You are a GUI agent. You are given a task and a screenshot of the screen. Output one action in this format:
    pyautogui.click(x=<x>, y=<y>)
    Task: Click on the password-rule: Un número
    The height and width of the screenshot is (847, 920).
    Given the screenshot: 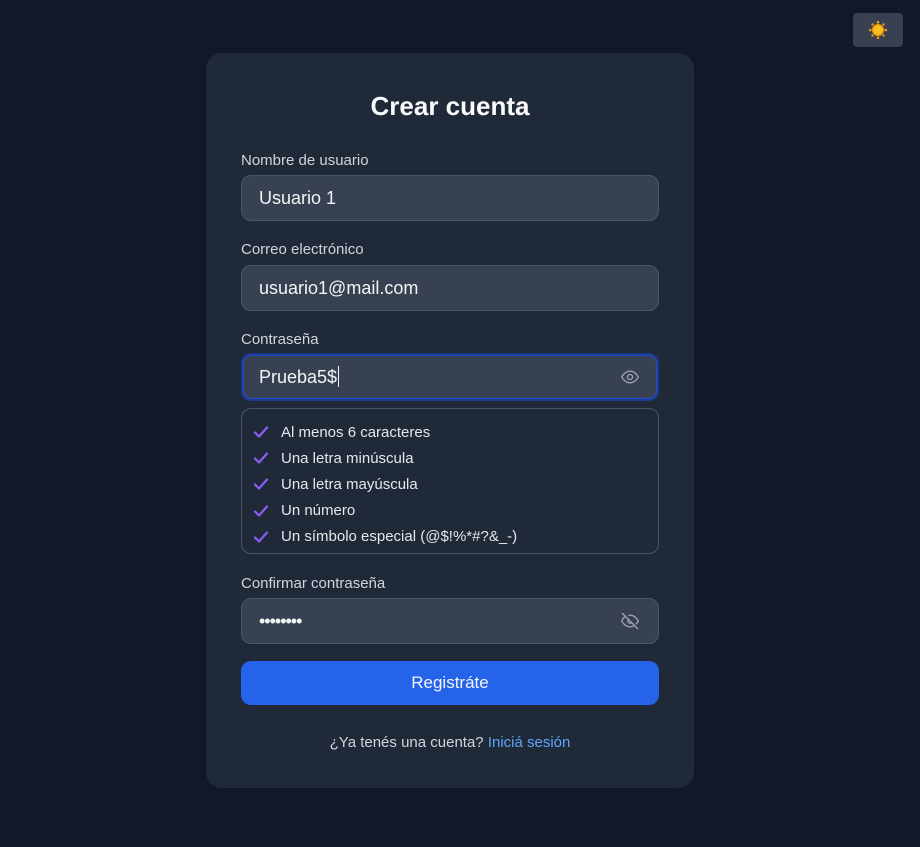 What is the action you would take?
    pyautogui.click(x=455, y=511)
    